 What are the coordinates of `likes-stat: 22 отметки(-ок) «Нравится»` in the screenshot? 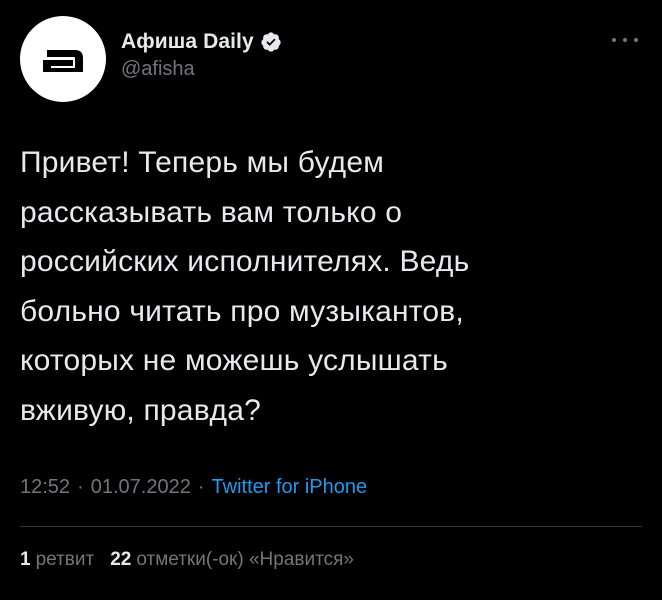 It's located at (232, 560).